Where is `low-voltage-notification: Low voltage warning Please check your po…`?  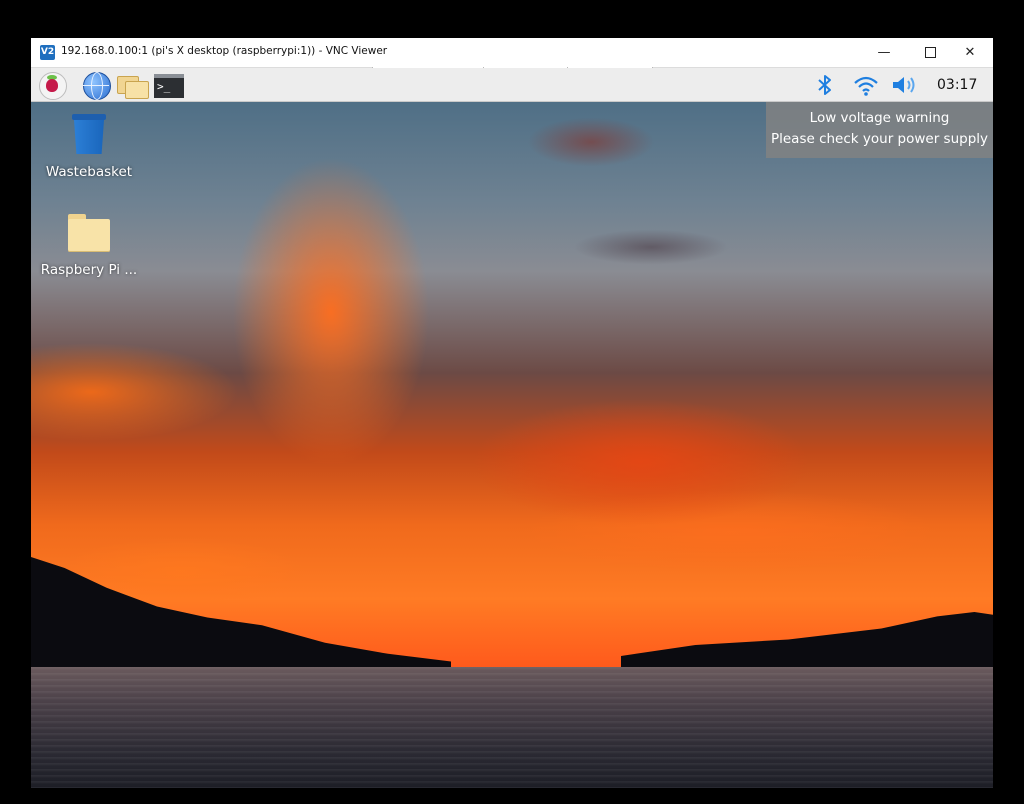
low-voltage-notification: Low voltage warning Please check your po… is located at coordinates (879, 130).